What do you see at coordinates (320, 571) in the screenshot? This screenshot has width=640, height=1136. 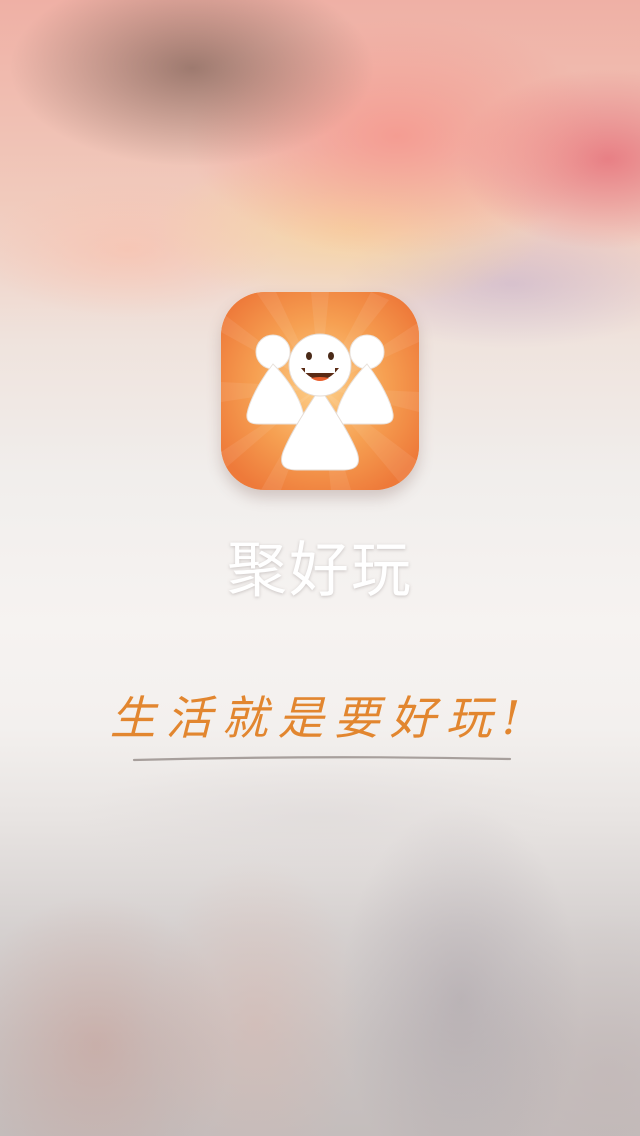 I see `app-name-title: 聚好玩` at bounding box center [320, 571].